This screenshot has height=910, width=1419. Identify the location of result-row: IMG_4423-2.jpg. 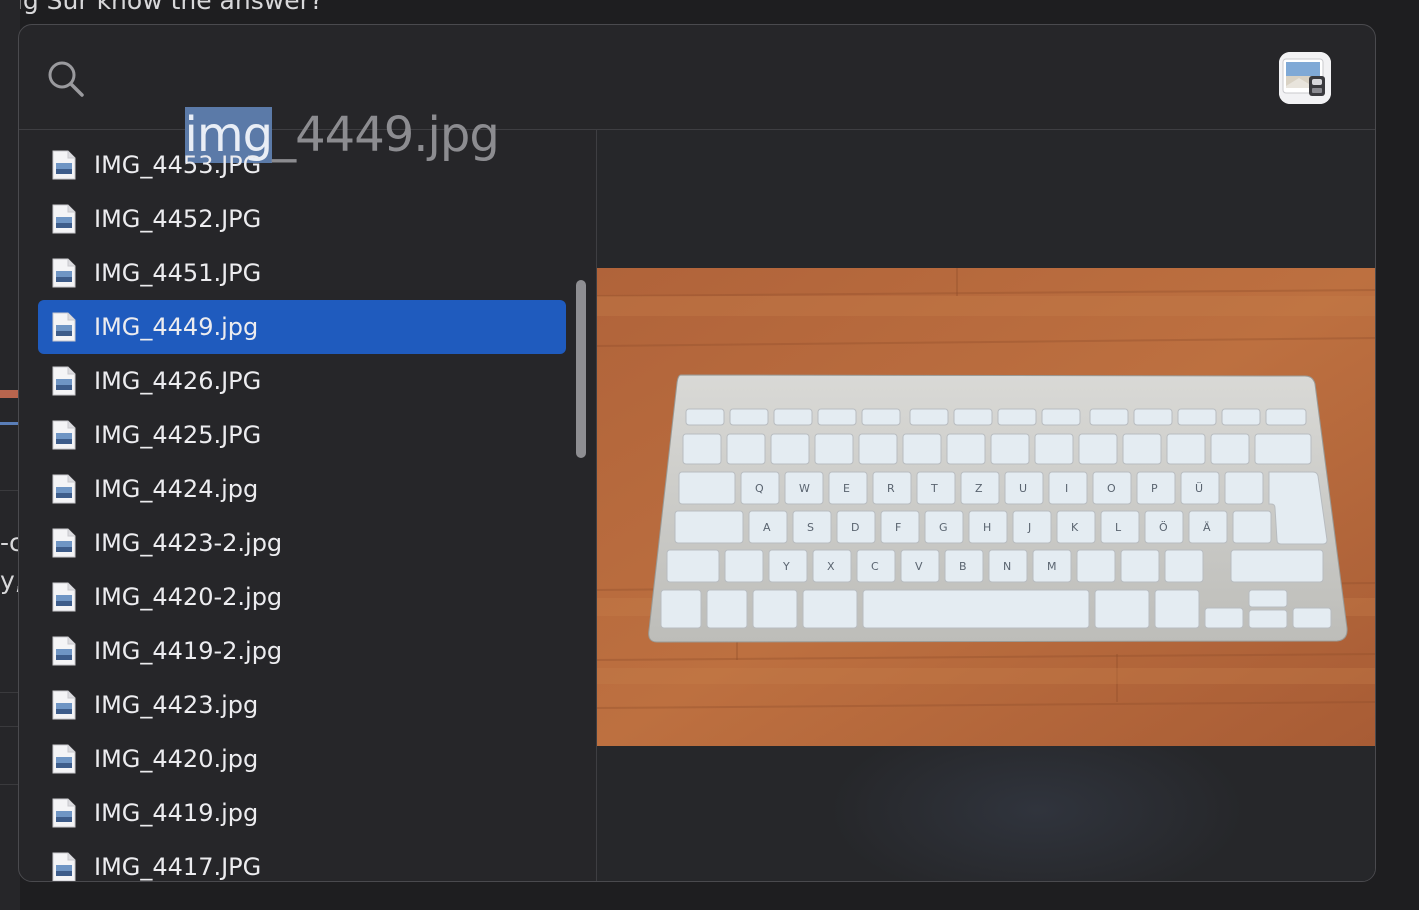
(302, 543).